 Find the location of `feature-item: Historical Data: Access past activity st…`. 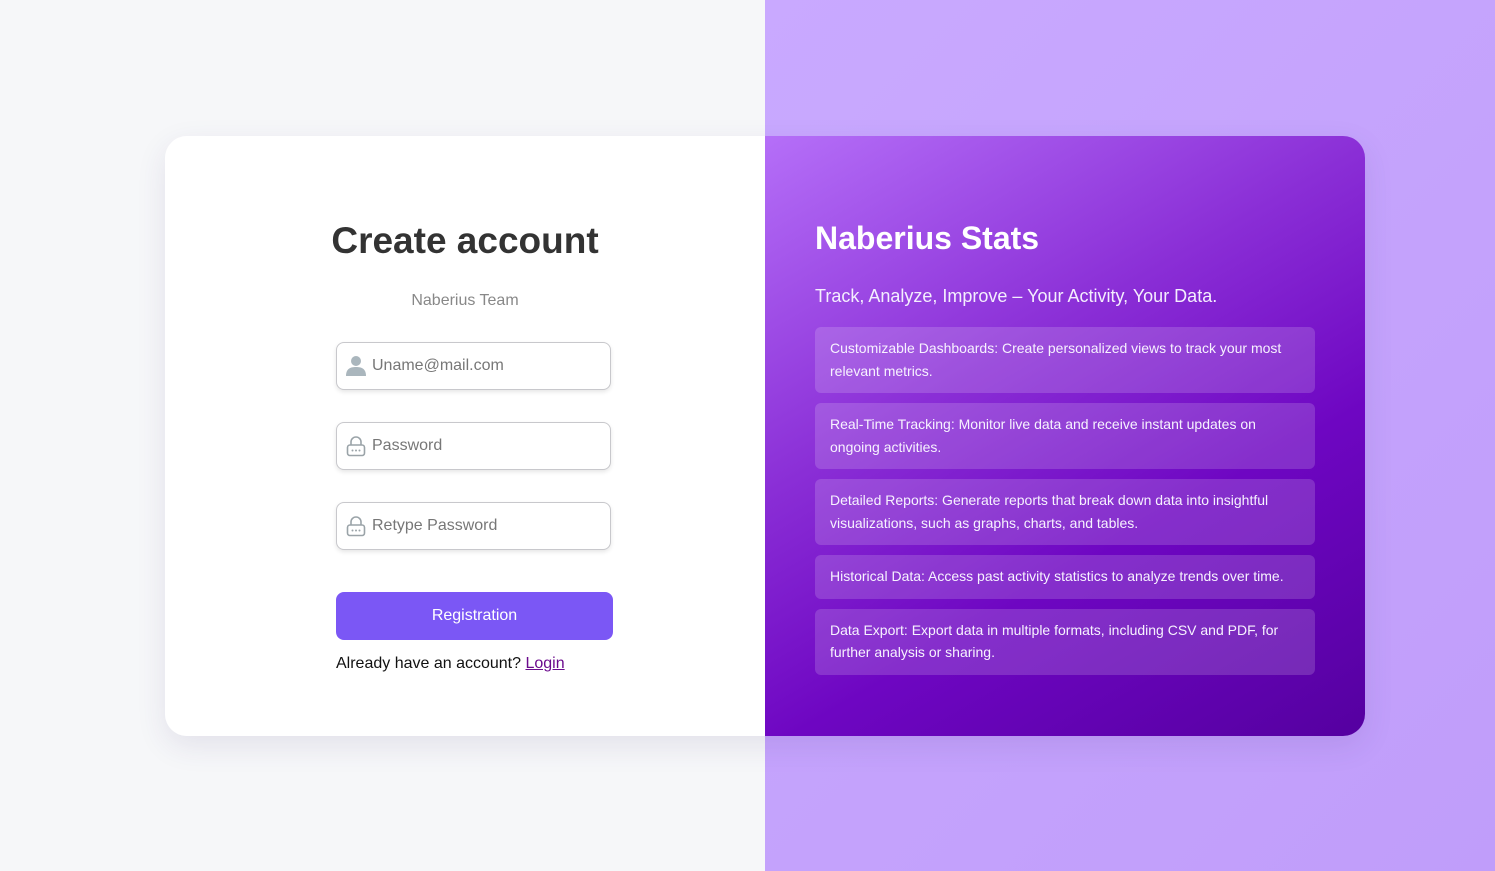

feature-item: Historical Data: Access past activity st… is located at coordinates (1065, 577).